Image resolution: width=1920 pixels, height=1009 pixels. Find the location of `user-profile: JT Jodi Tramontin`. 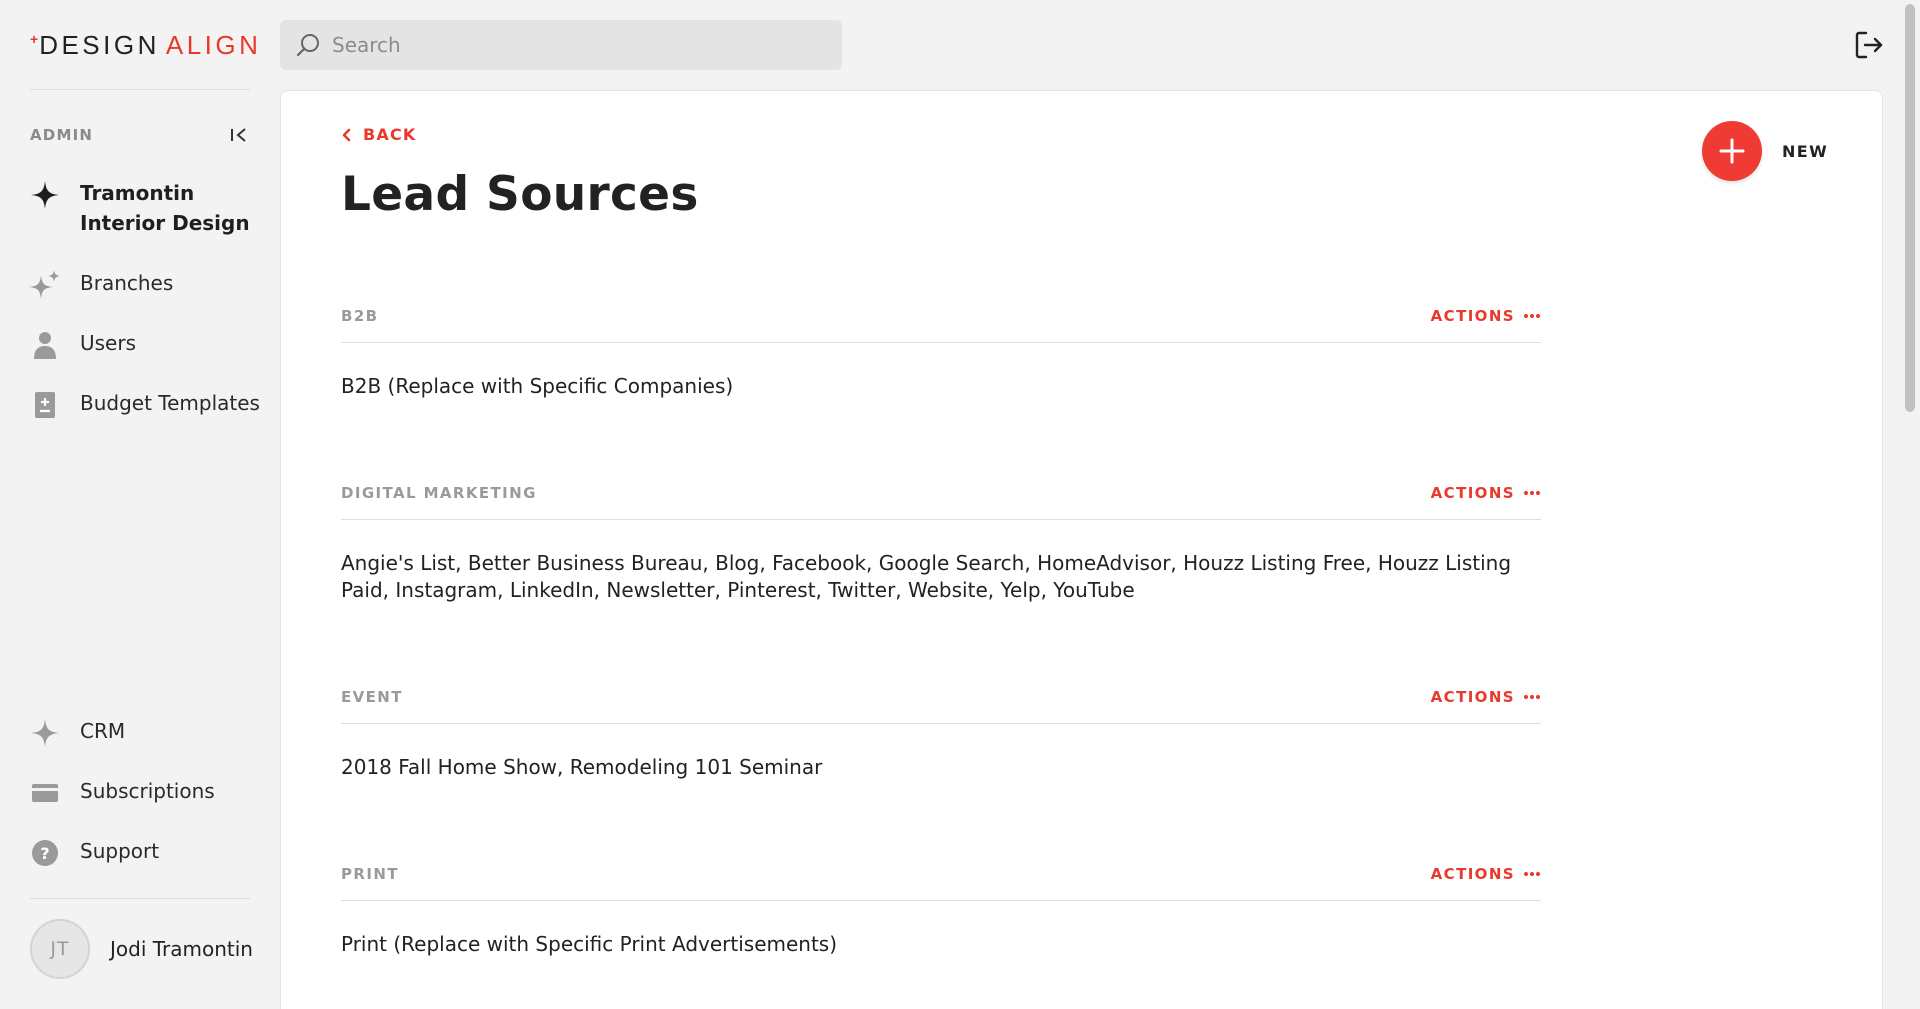

user-profile: JT Jodi Tramontin is located at coordinates (145, 949).